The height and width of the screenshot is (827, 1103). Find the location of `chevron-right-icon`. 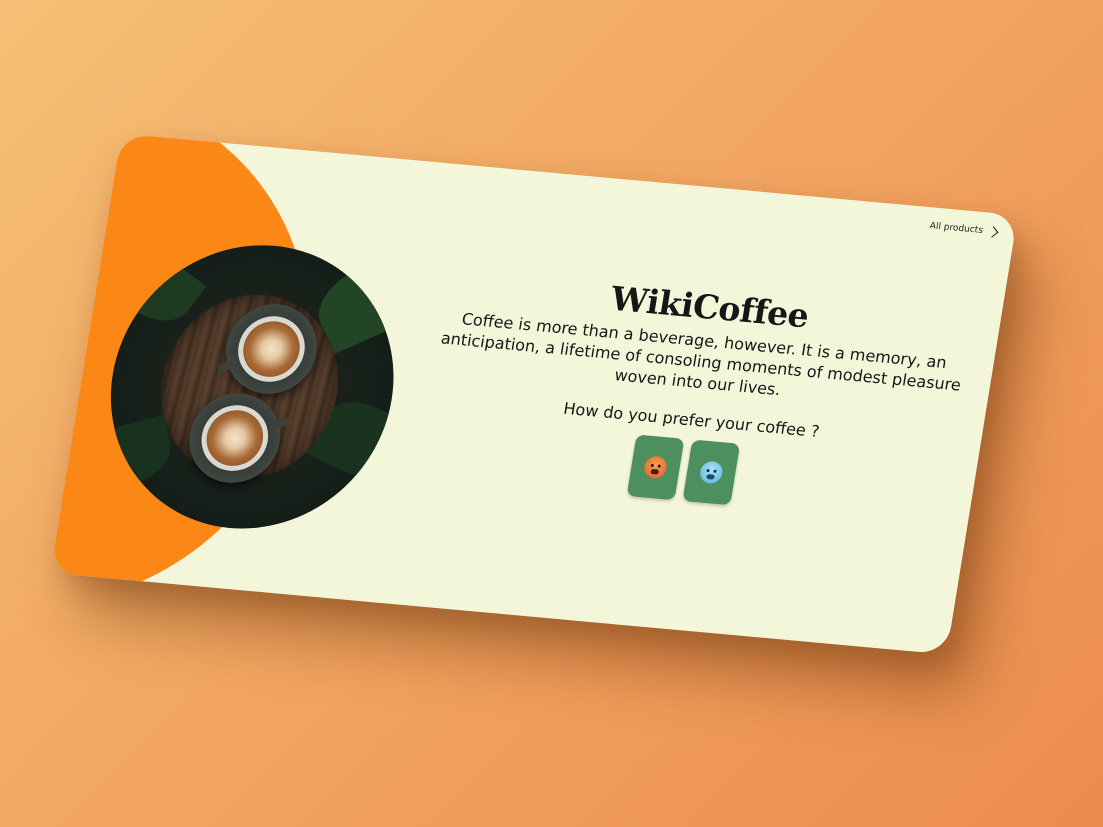

chevron-right-icon is located at coordinates (993, 232).